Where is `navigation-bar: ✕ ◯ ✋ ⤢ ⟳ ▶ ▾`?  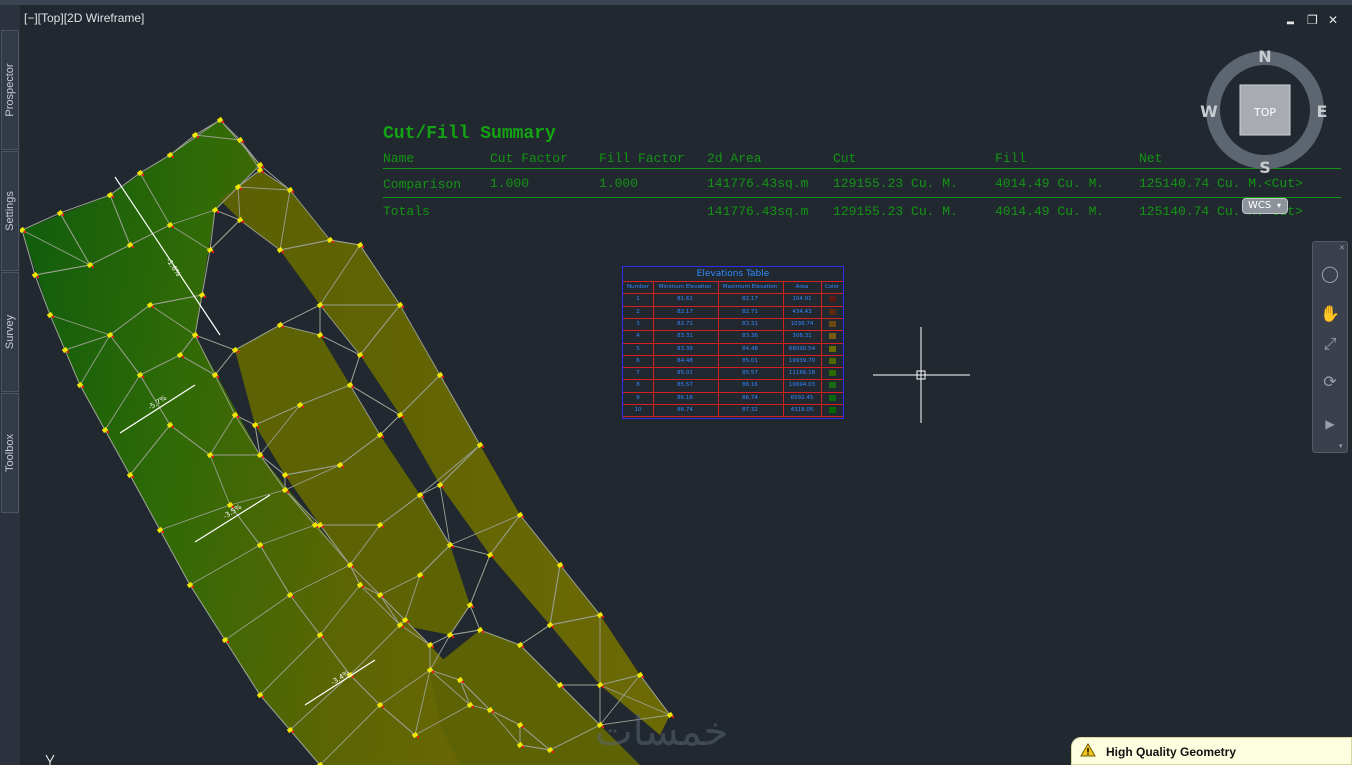 navigation-bar: ✕ ◯ ✋ ⤢ ⟳ ▶ ▾ is located at coordinates (1330, 347).